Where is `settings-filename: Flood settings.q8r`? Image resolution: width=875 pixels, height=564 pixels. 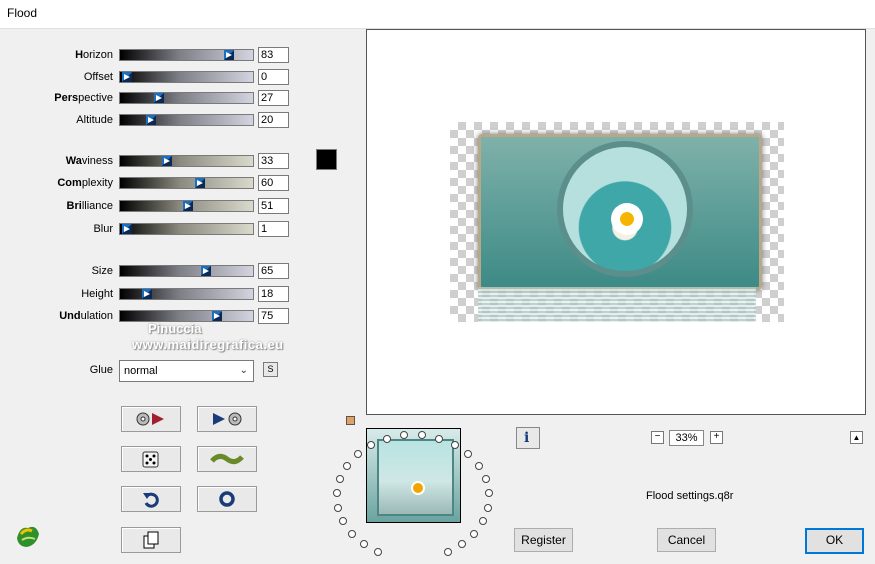
settings-filename: Flood settings.q8r is located at coordinates (690, 496).